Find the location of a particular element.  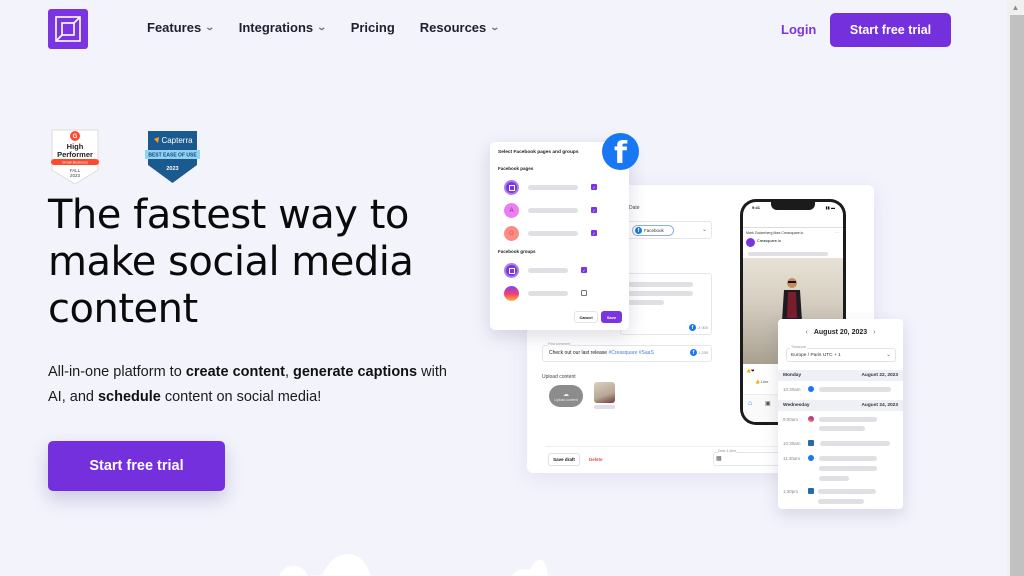

slot-time: 9:00am is located at coordinates (791, 419).